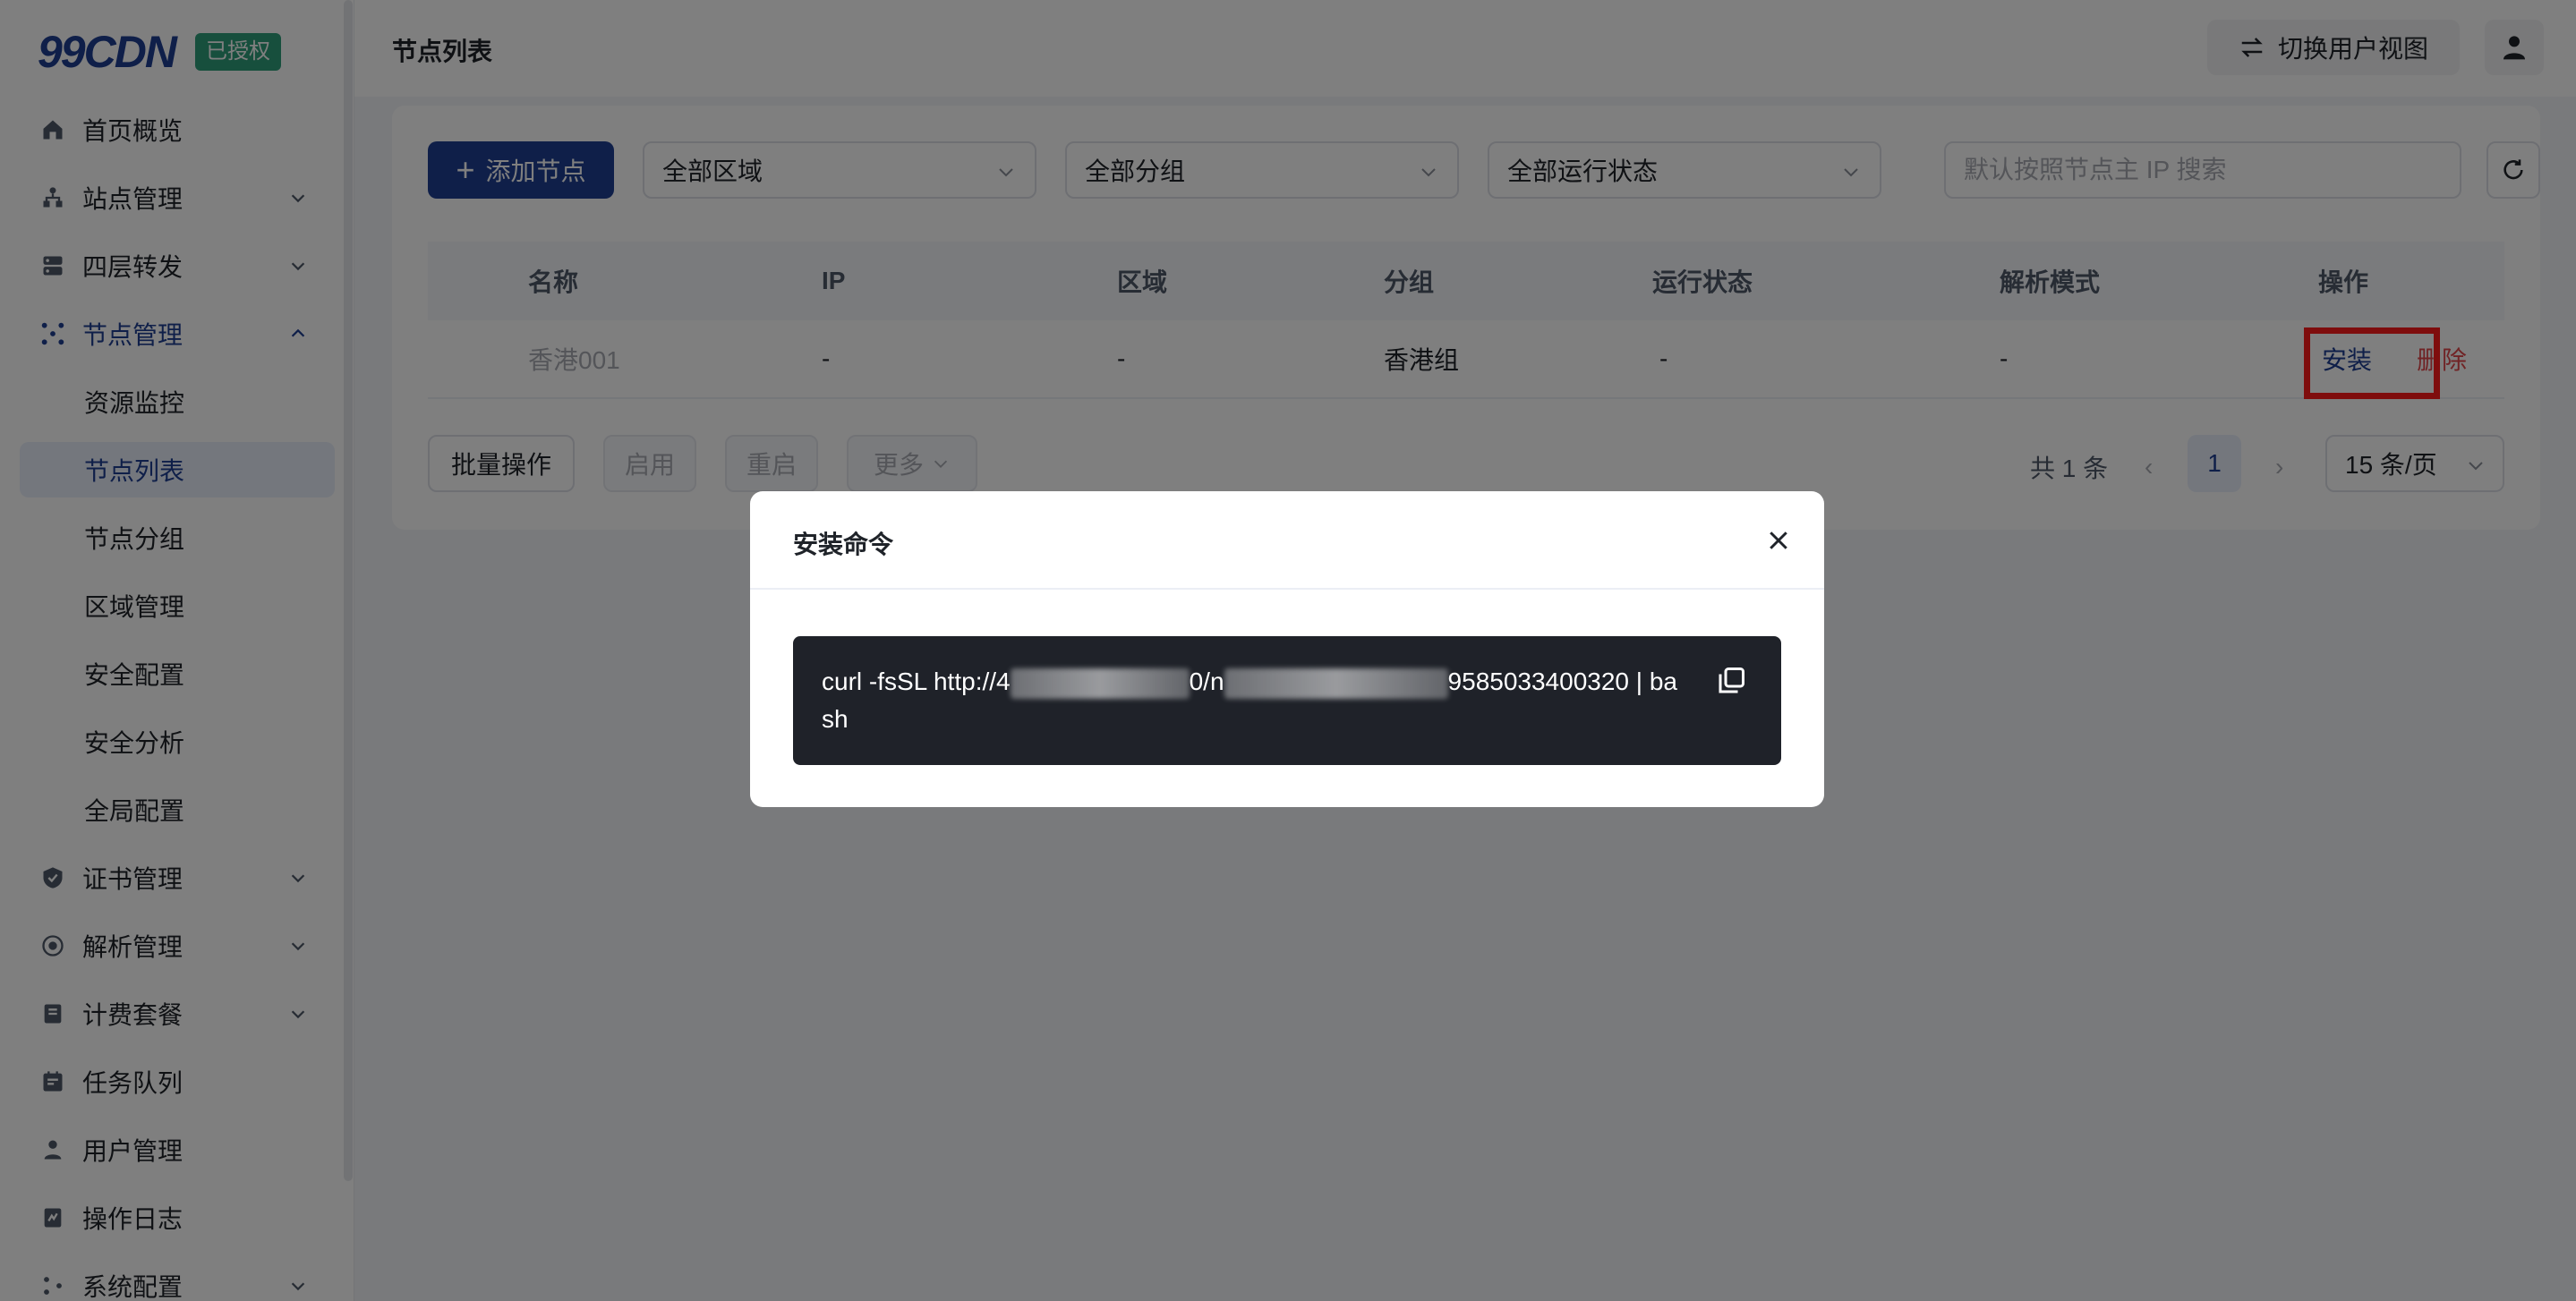 The height and width of the screenshot is (1301, 2576). What do you see at coordinates (1100, 683) in the screenshot?
I see `redacted-ip` at bounding box center [1100, 683].